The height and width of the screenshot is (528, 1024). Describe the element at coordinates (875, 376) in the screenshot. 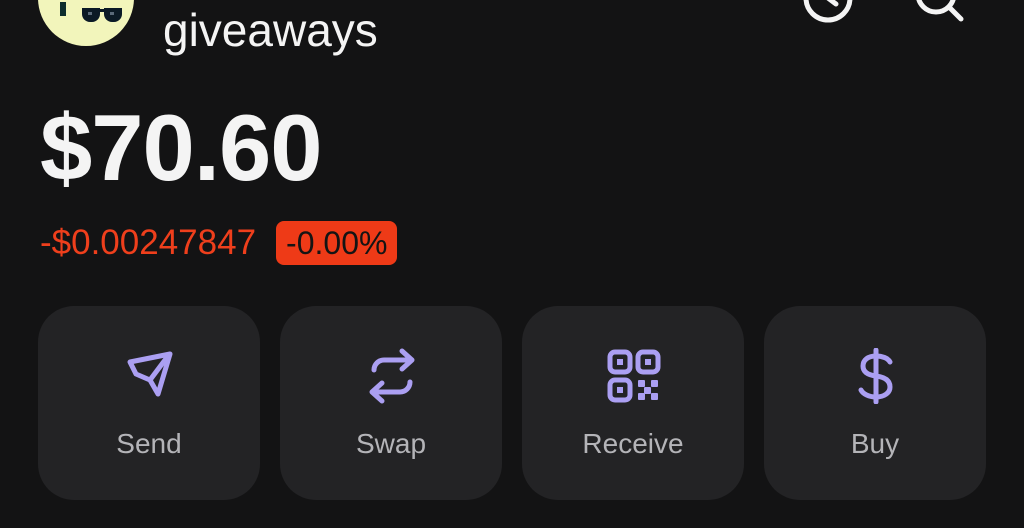

I see `dollar-icon` at that location.